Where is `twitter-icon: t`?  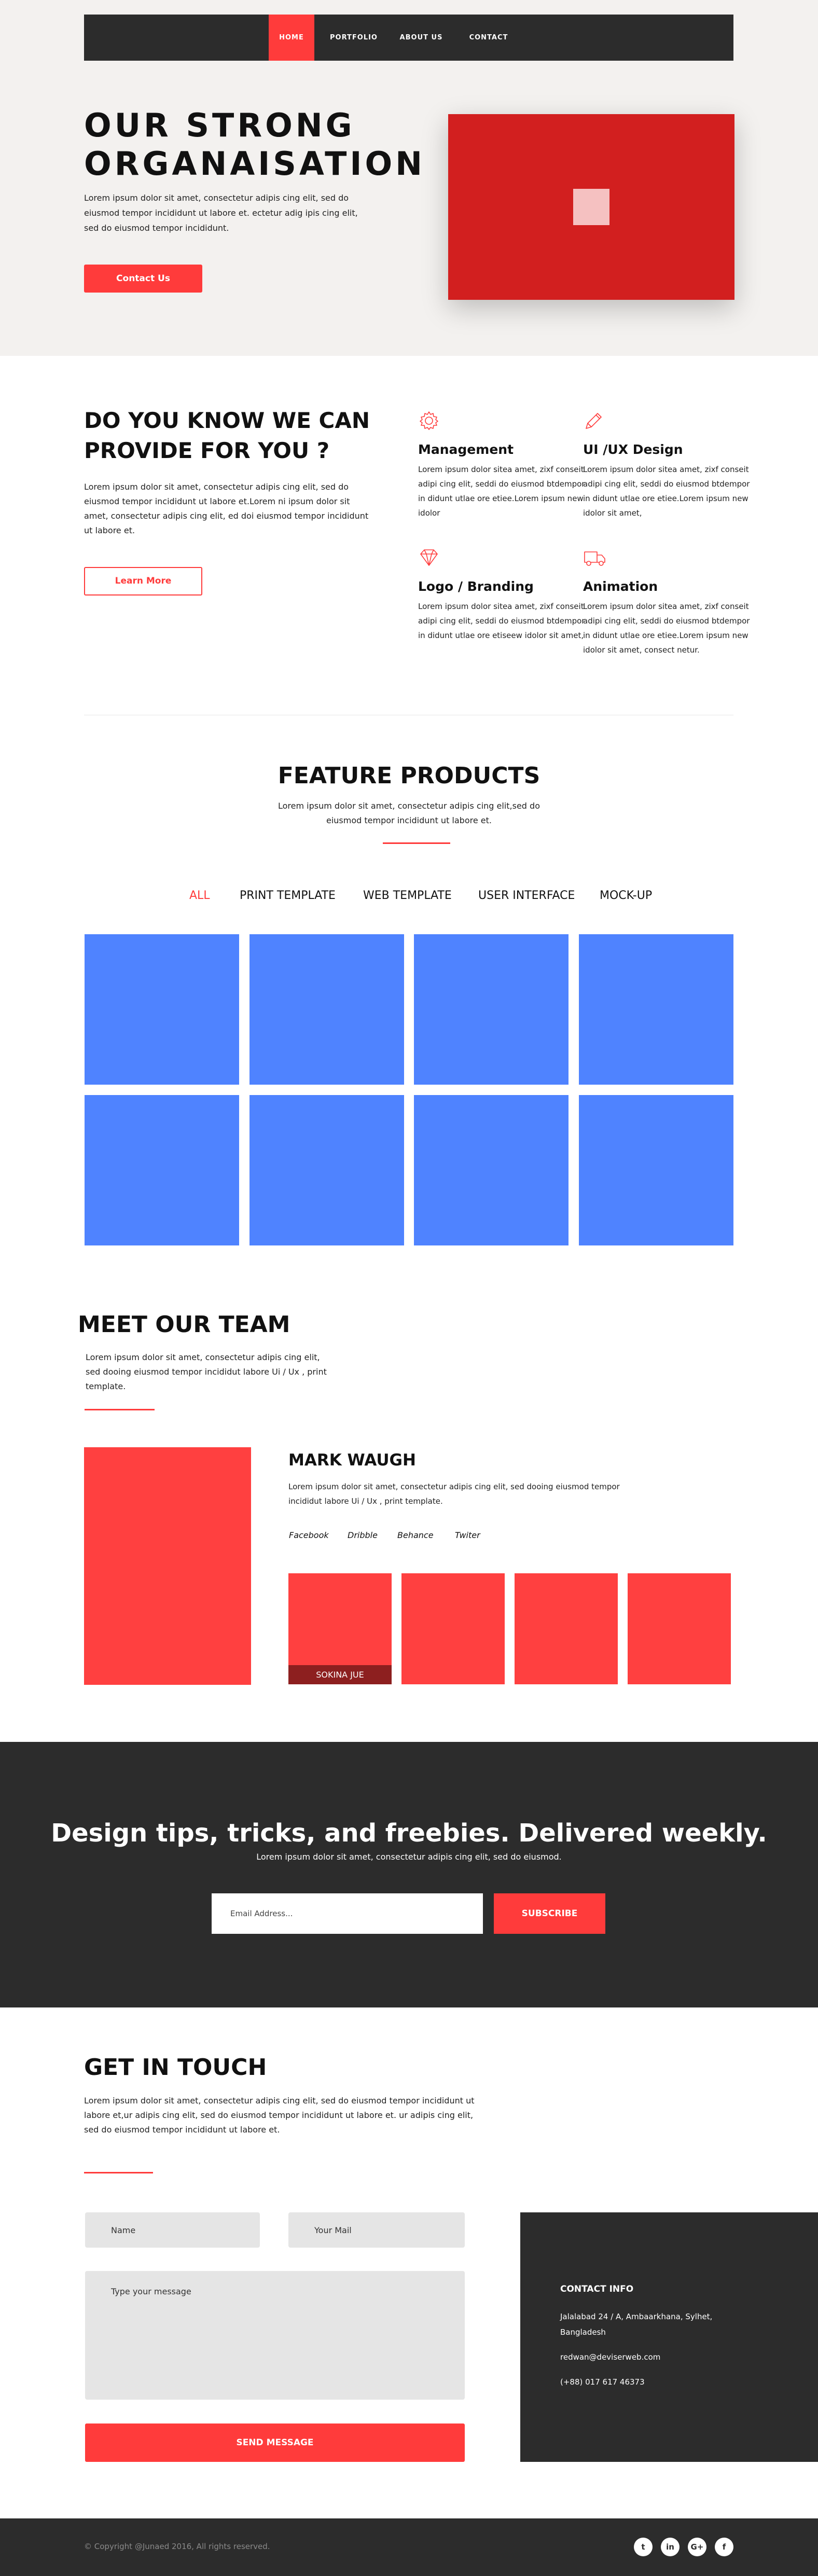
twitter-icon: t is located at coordinates (643, 2547).